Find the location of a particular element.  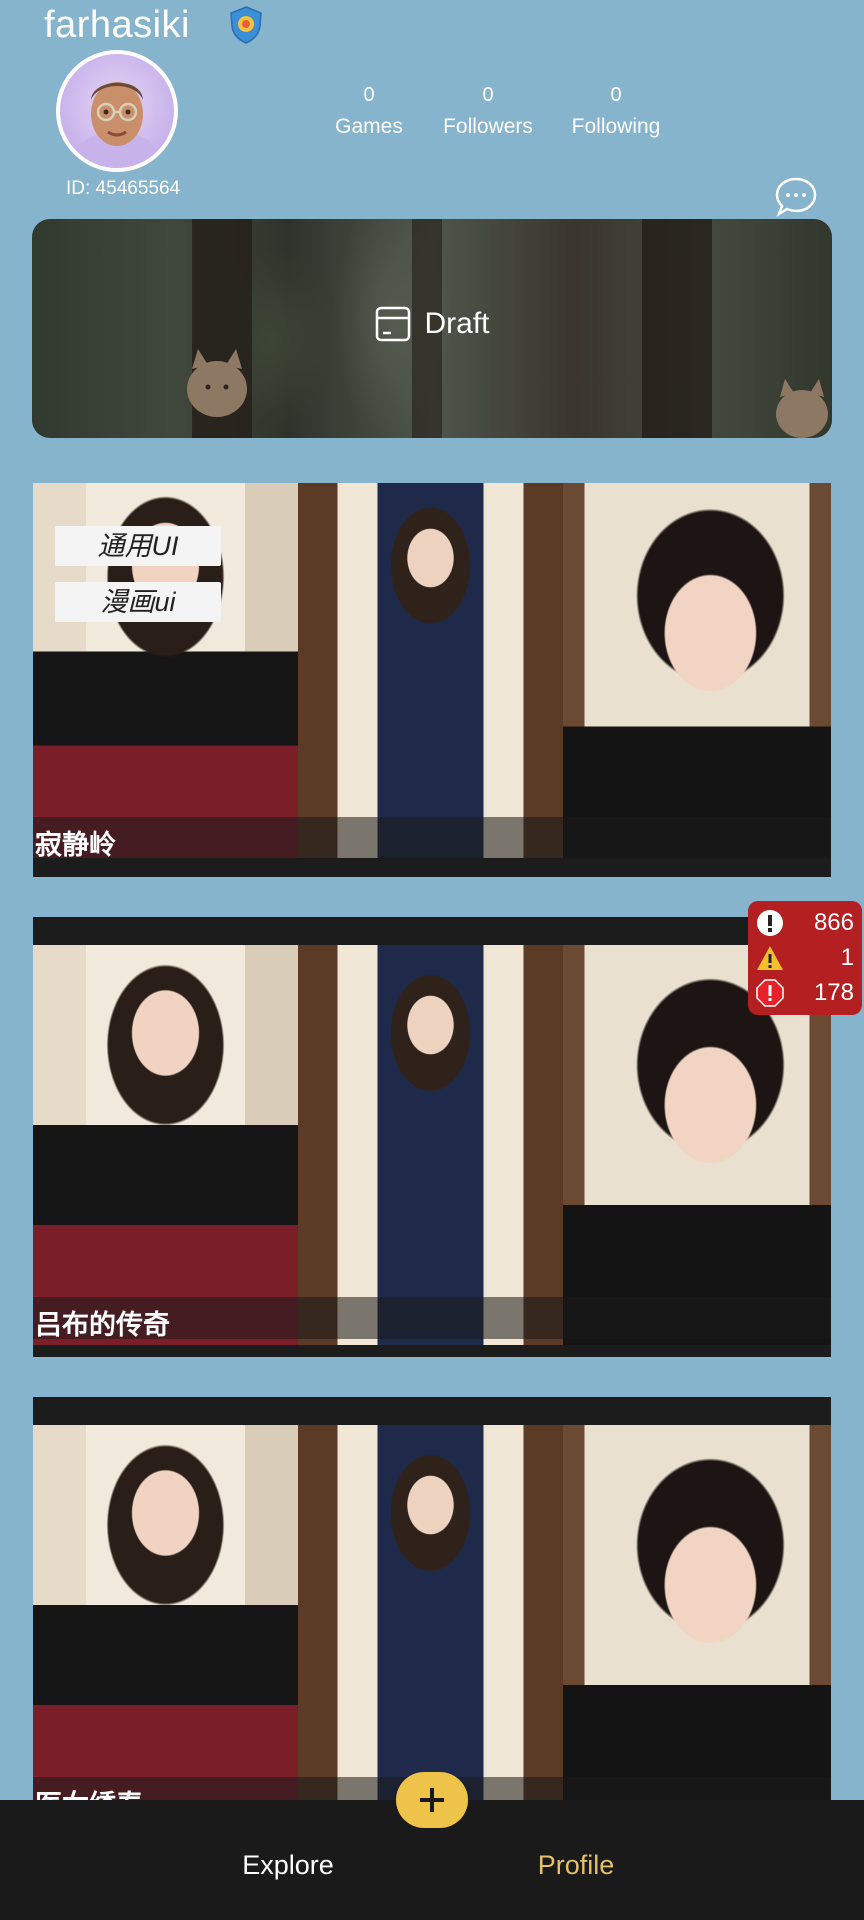

info-circle-icon is located at coordinates (770, 922).